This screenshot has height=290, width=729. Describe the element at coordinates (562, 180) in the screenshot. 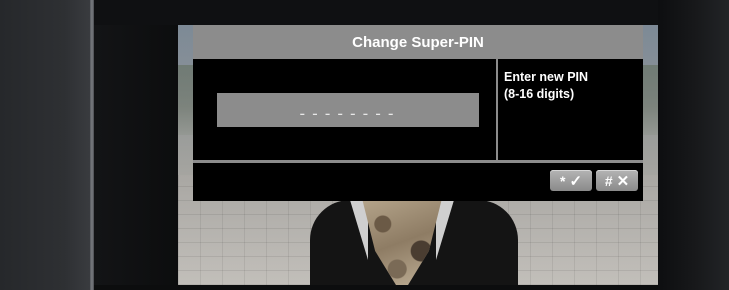

I see `star-key-label: *` at that location.